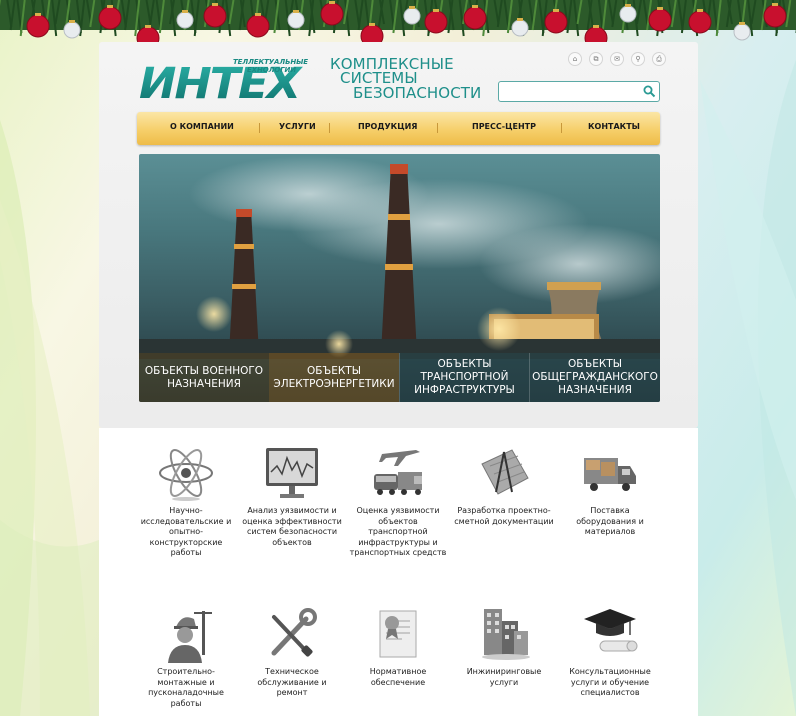  I want to click on service-label: Нормативное обеспечение, so click(398, 677).